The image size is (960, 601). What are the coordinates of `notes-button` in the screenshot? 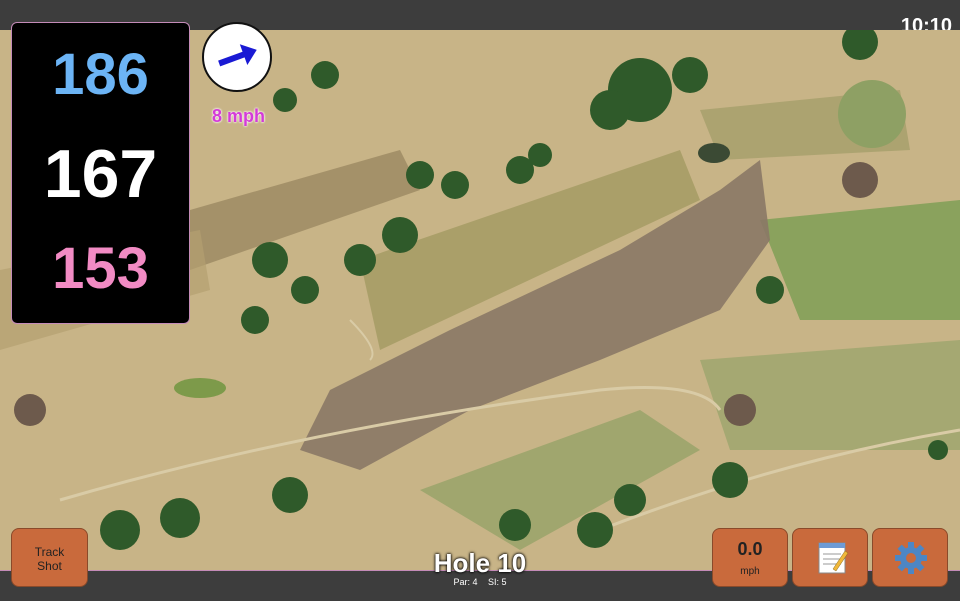 It's located at (830, 557).